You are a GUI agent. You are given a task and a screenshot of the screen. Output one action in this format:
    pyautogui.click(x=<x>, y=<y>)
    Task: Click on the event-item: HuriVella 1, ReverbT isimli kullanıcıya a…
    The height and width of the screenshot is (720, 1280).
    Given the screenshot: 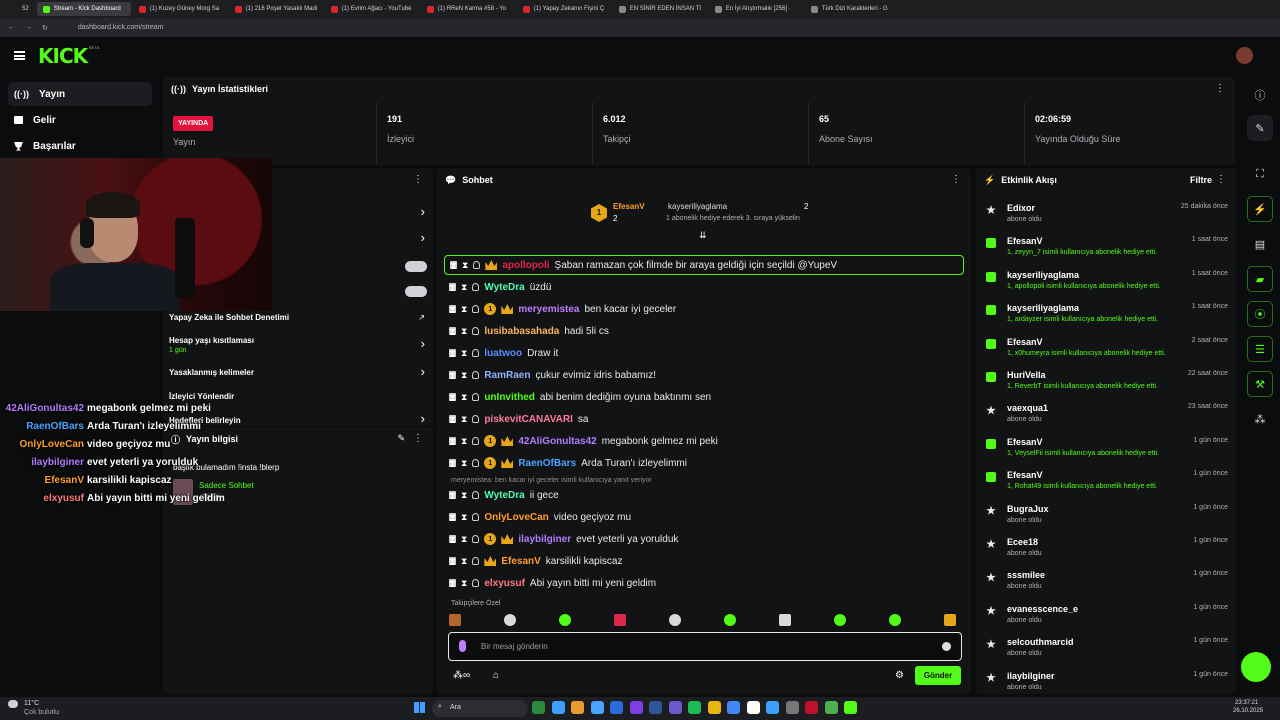 What is the action you would take?
    pyautogui.click(x=1107, y=384)
    